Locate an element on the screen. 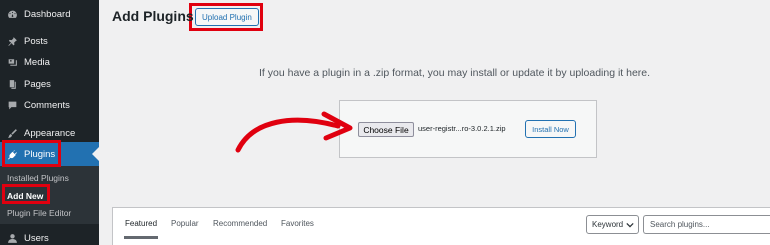 This screenshot has width=770, height=245. comment-icon is located at coordinates (12, 105).